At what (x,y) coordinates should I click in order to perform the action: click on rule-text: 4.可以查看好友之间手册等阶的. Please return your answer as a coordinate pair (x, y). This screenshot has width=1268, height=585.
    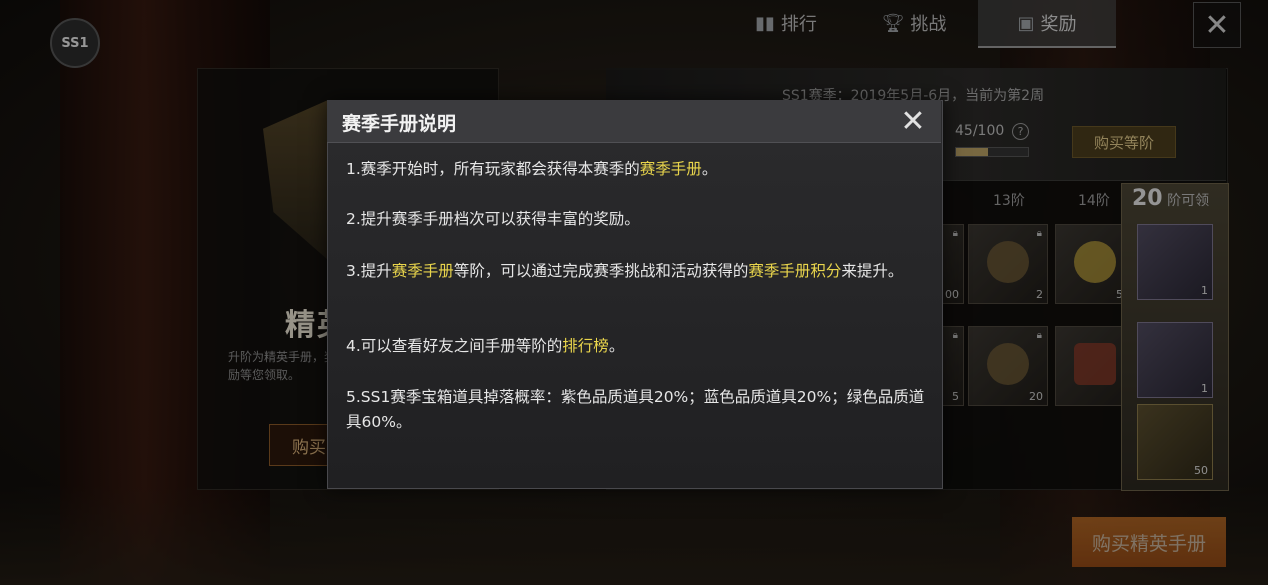
    Looking at the image, I should click on (454, 346).